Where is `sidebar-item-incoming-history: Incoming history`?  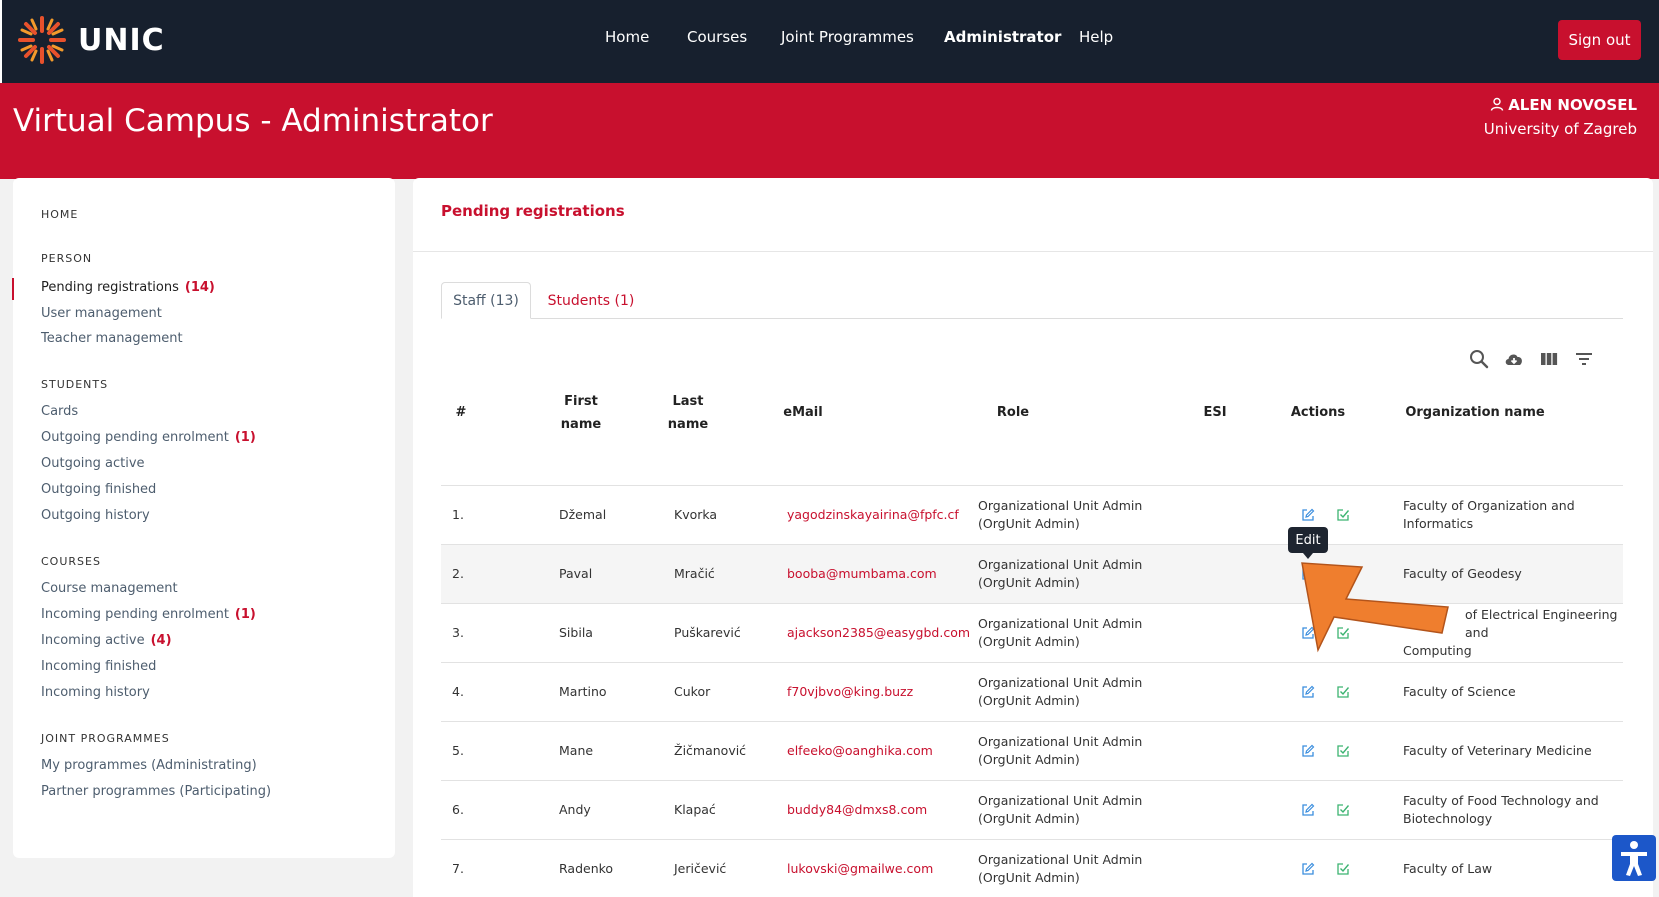 sidebar-item-incoming-history: Incoming history is located at coordinates (95, 692).